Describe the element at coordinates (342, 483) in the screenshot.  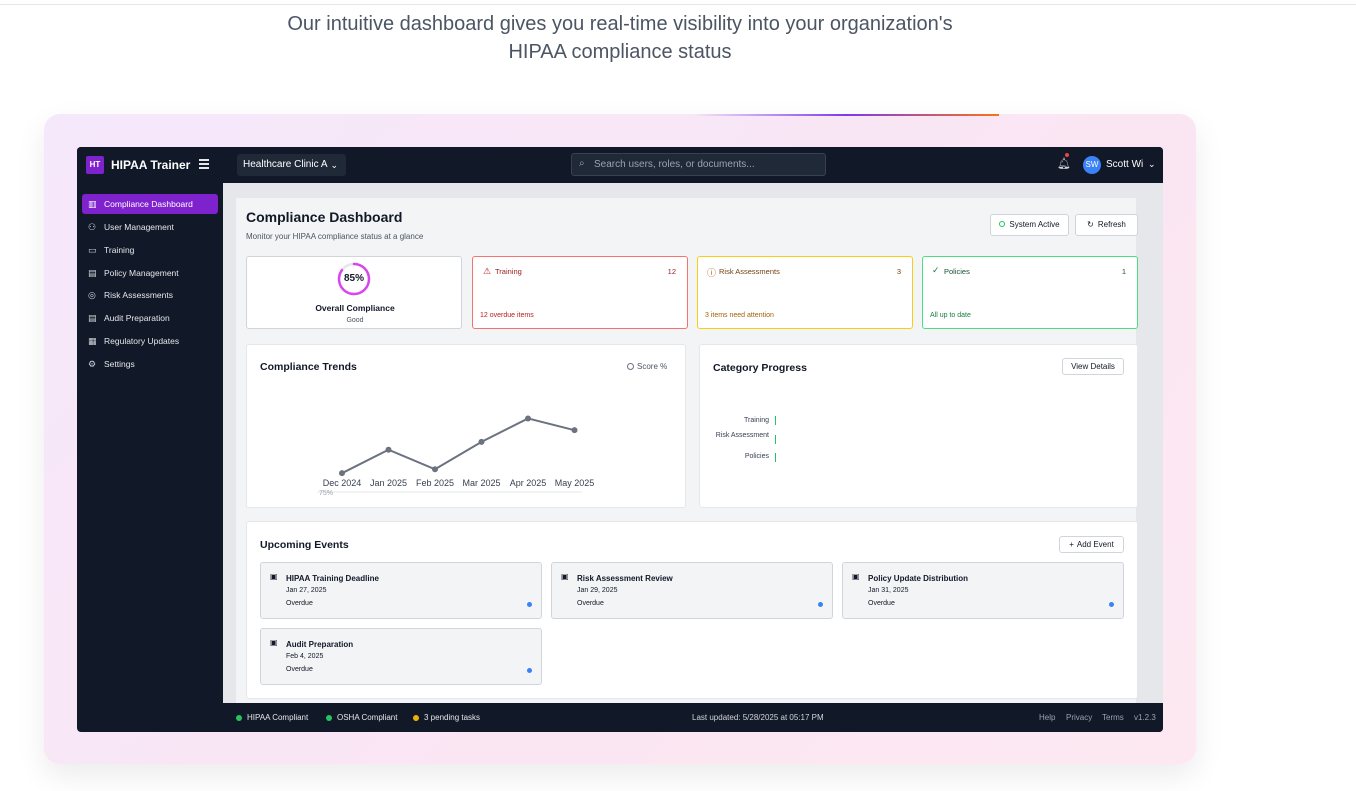
I see `x-tick-label: Dec 2024` at that location.